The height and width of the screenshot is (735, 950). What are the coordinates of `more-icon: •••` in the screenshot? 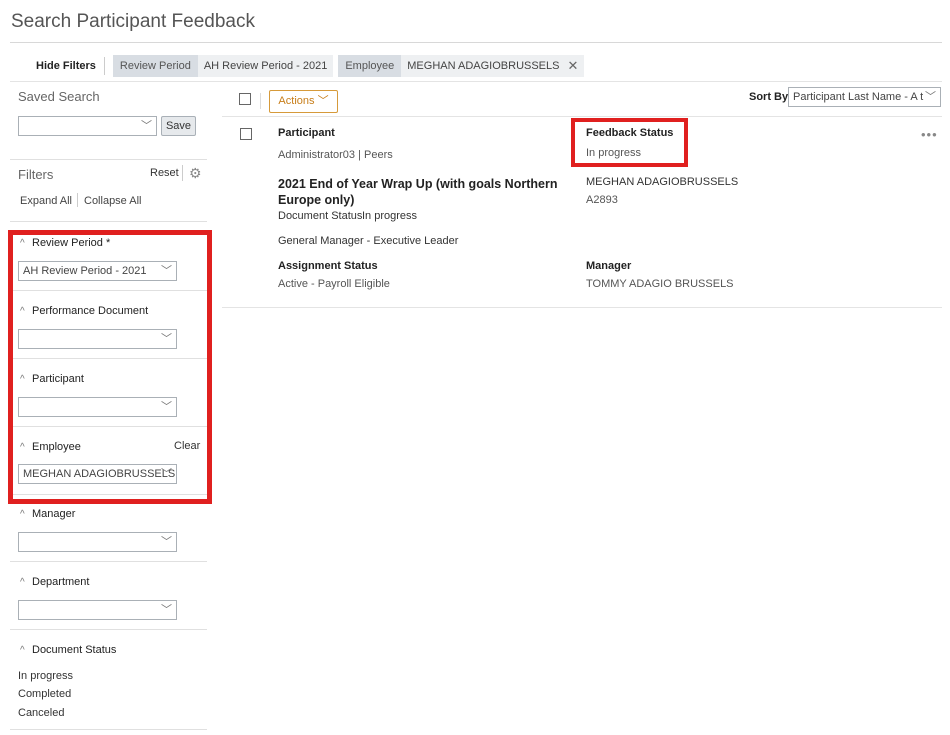 It's located at (929, 134).